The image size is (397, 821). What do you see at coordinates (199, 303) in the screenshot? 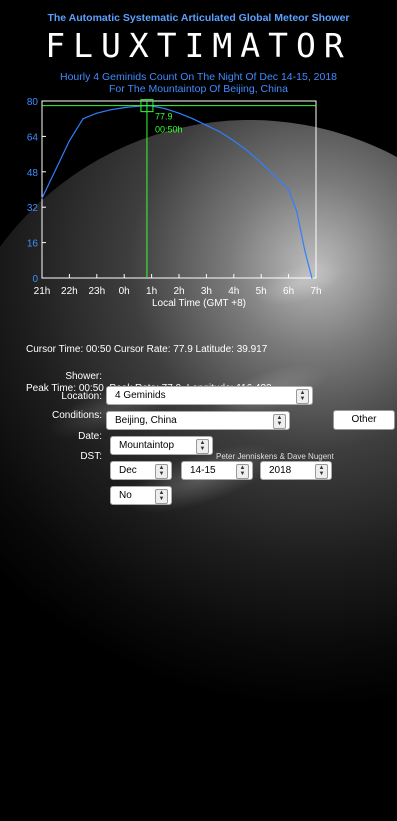
I see `x-axis-label: Local Time (GMT +8)` at bounding box center [199, 303].